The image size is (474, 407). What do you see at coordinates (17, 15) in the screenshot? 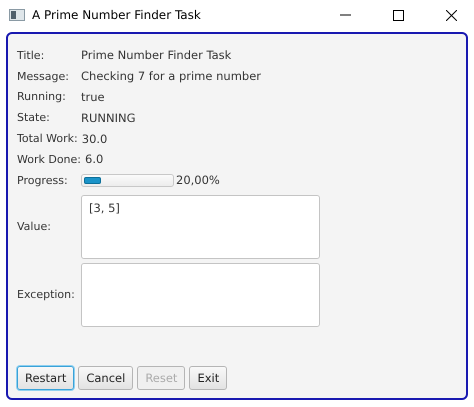
I see `app-icon` at bounding box center [17, 15].